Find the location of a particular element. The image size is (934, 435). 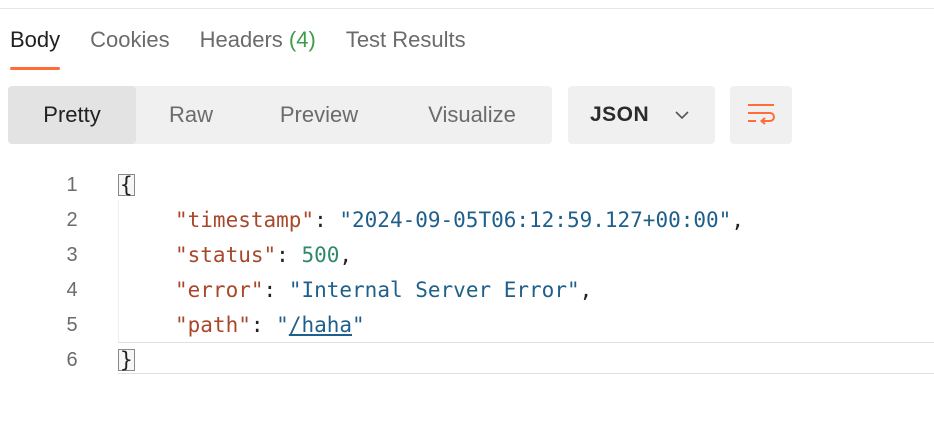

format-dropdown: JSON is located at coordinates (641, 115).